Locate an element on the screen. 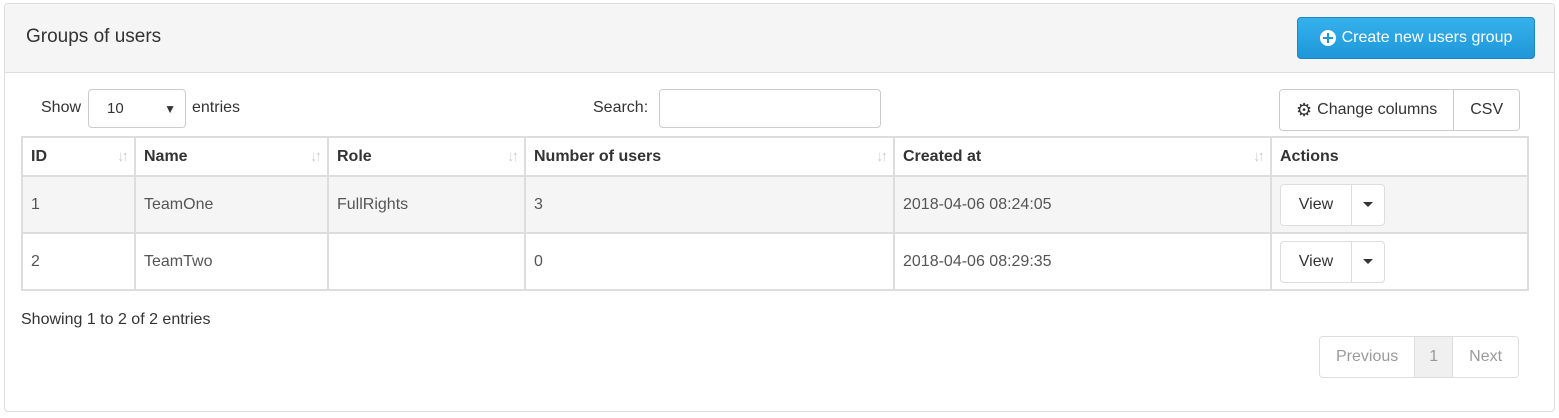 This screenshot has width=1559, height=418. caret-down-icon: ▼ is located at coordinates (170, 109).